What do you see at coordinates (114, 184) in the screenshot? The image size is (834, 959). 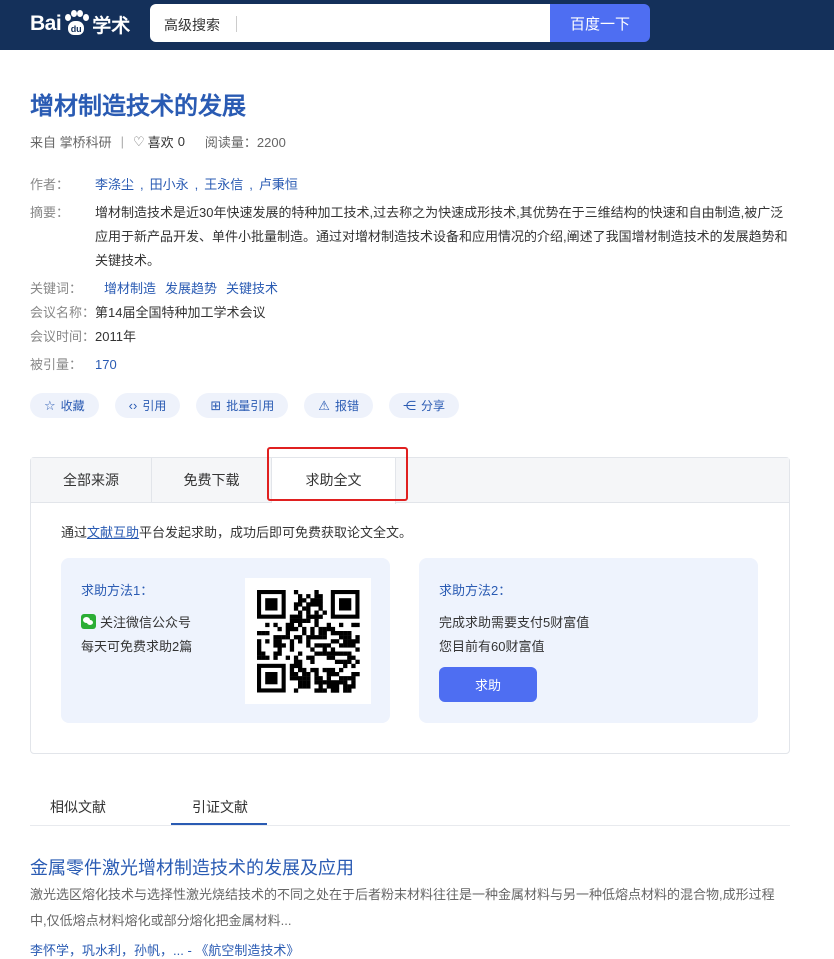 I see `author-link: 李涤尘` at bounding box center [114, 184].